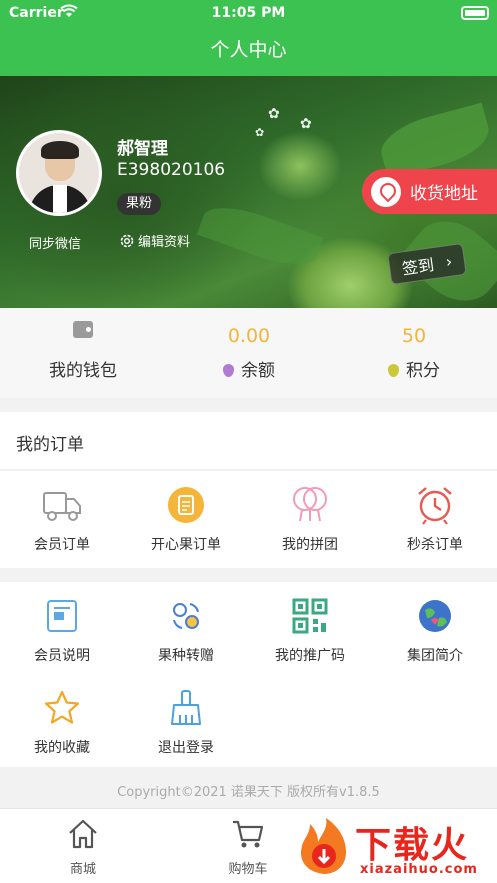 This screenshot has width=497, height=883. What do you see at coordinates (139, 204) in the screenshot?
I see `member-badge: 果粉` at bounding box center [139, 204].